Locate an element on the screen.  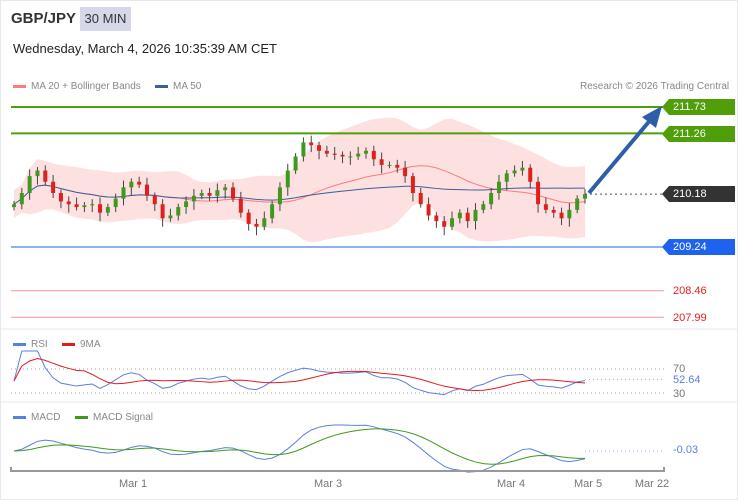
rsi-value: 52.64 is located at coordinates (687, 380).